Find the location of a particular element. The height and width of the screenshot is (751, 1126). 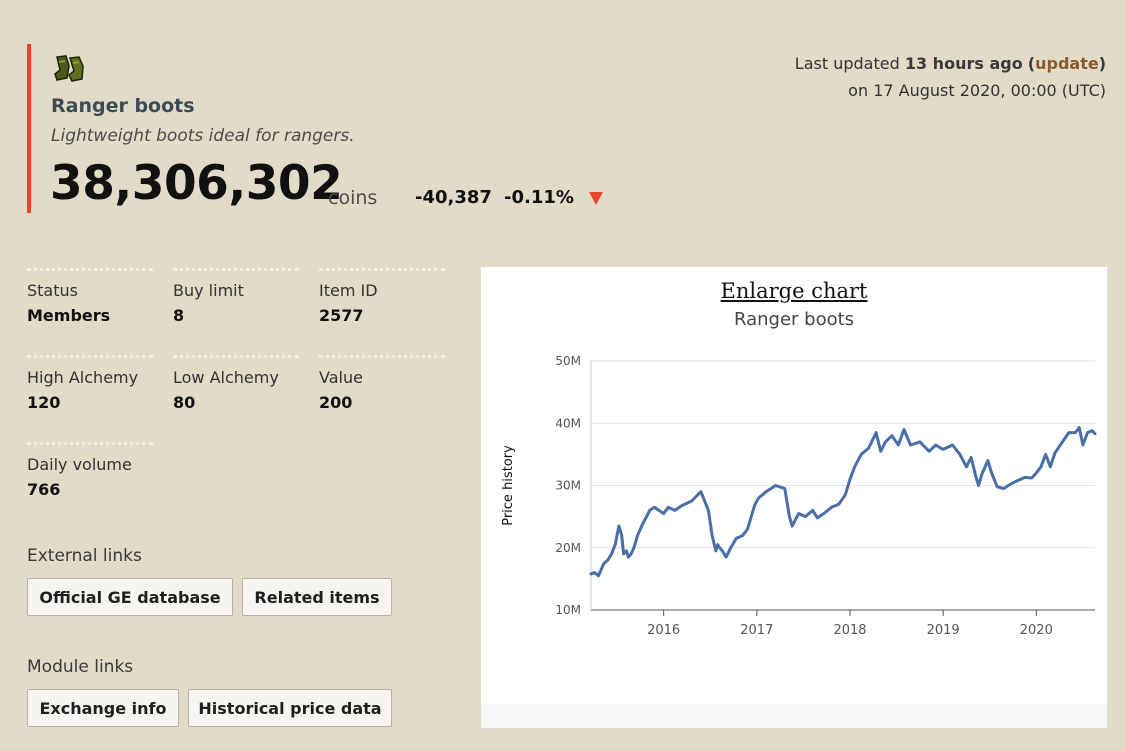

info-value: 8 is located at coordinates (179, 315).